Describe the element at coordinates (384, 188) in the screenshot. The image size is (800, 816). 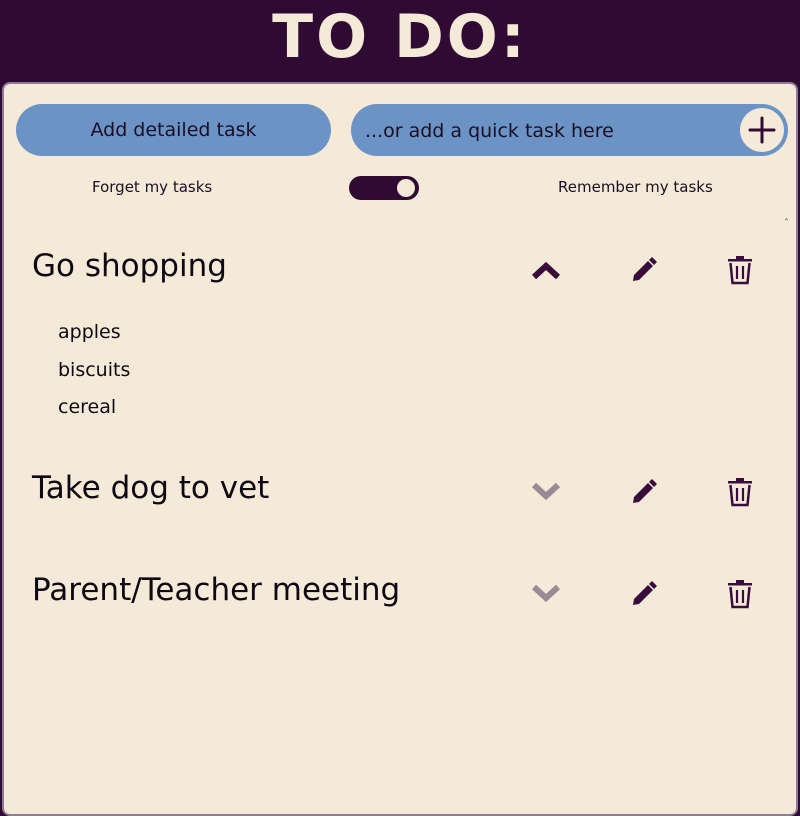
I see `remember-tasks-toggle` at that location.